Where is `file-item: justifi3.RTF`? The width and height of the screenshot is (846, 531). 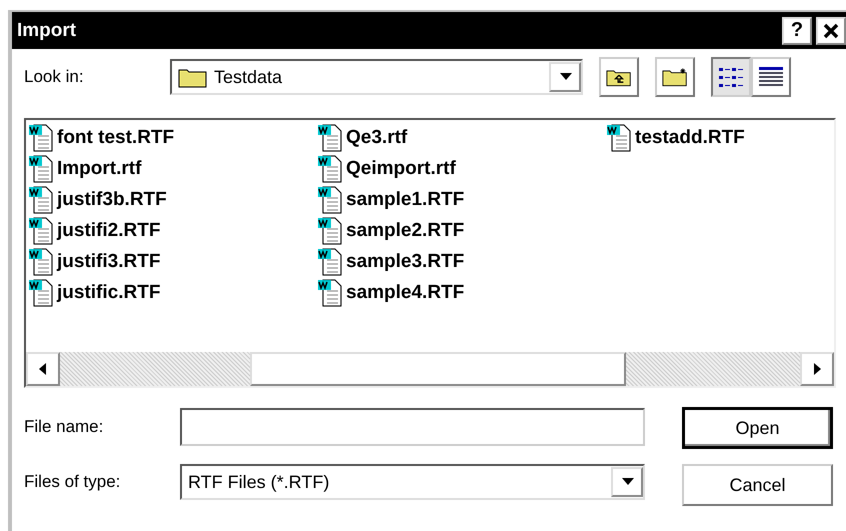
file-item: justifi3.RTF is located at coordinates (108, 261).